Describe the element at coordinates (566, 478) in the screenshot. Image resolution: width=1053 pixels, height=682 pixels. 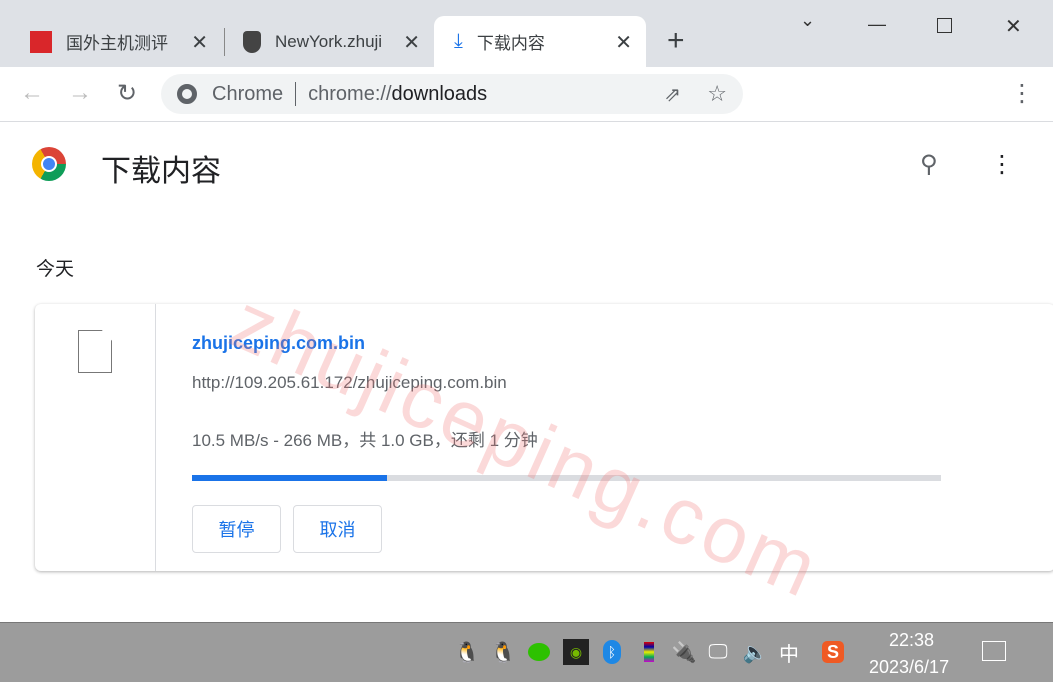
I see `progress-bar` at that location.